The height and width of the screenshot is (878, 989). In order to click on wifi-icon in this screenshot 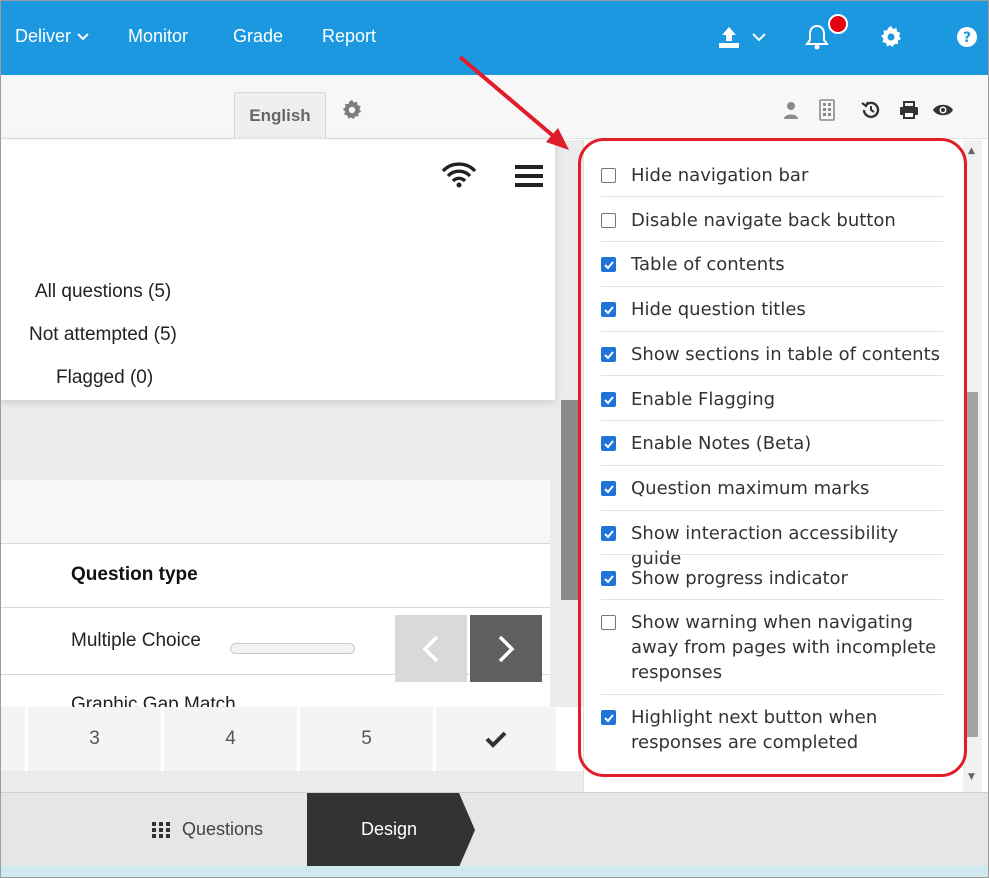, I will do `click(459, 177)`.